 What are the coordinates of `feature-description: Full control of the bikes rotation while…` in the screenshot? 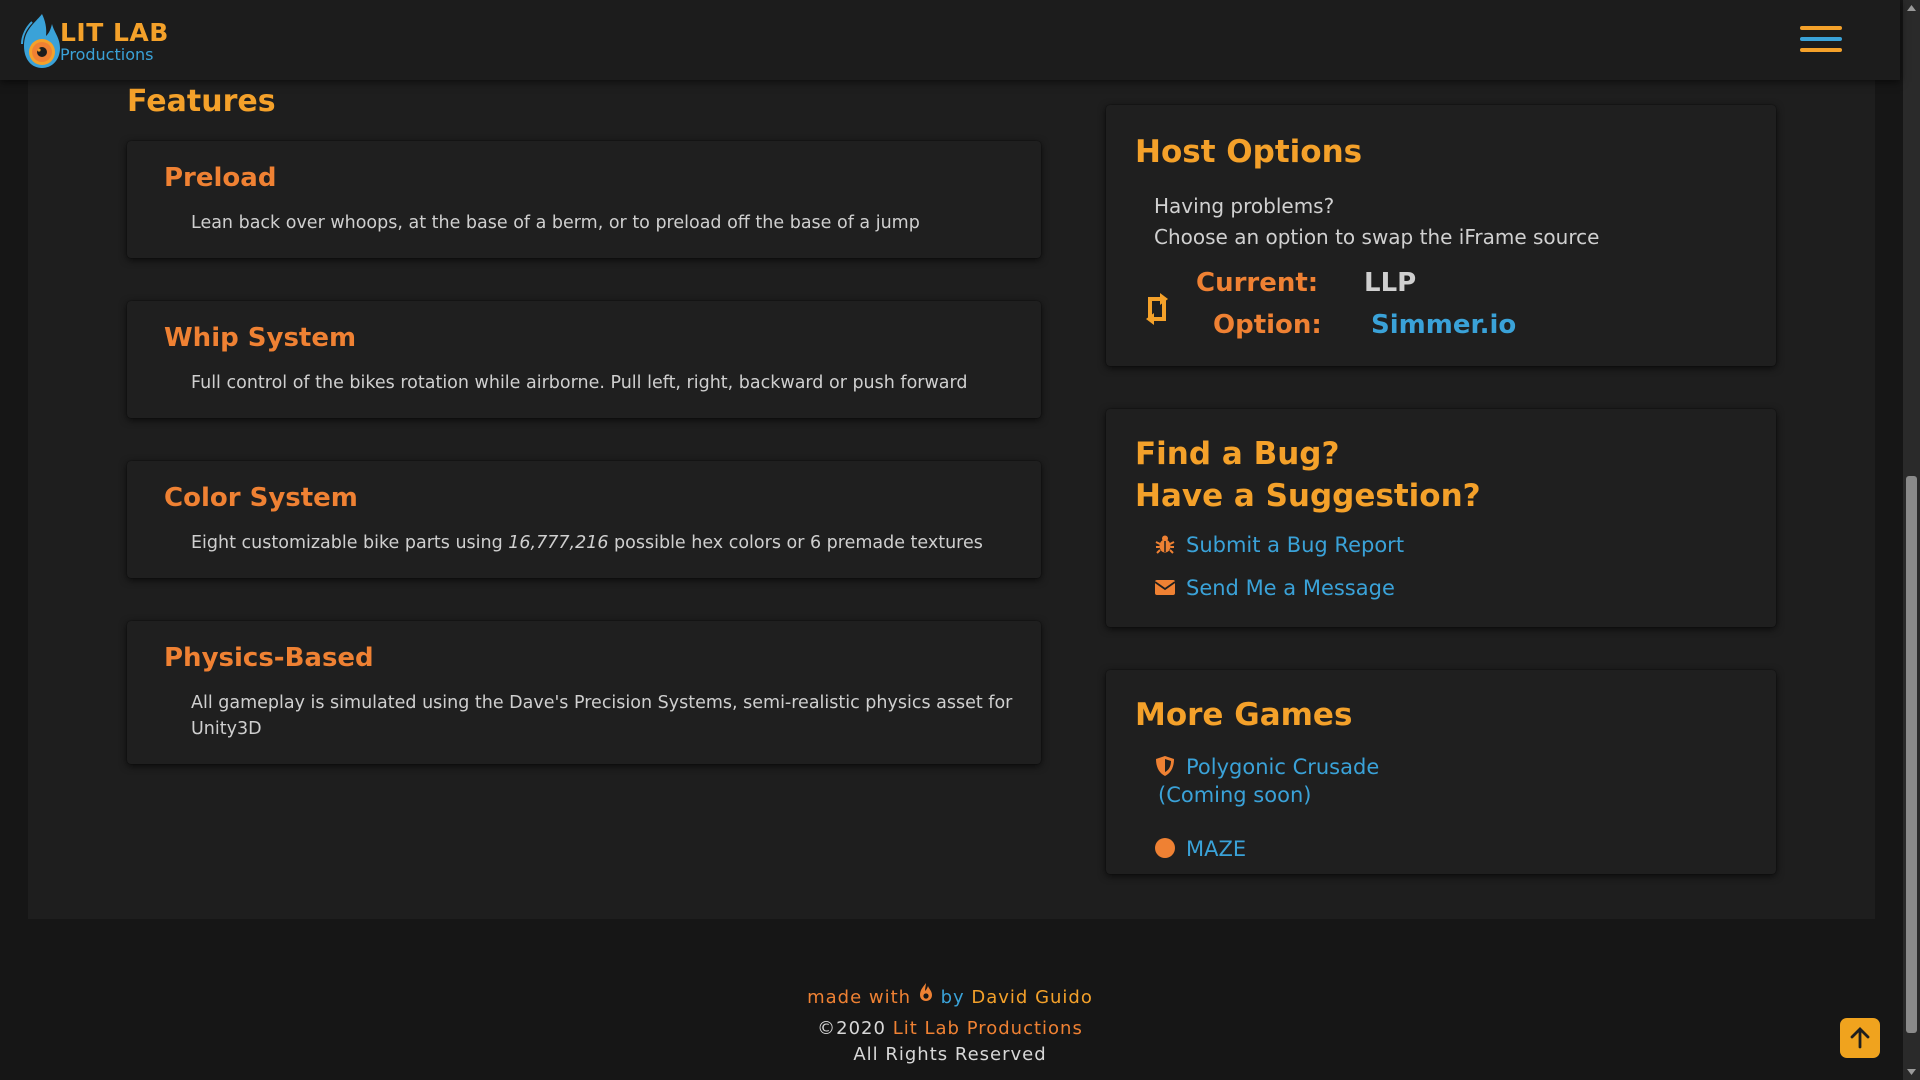 It's located at (579, 383).